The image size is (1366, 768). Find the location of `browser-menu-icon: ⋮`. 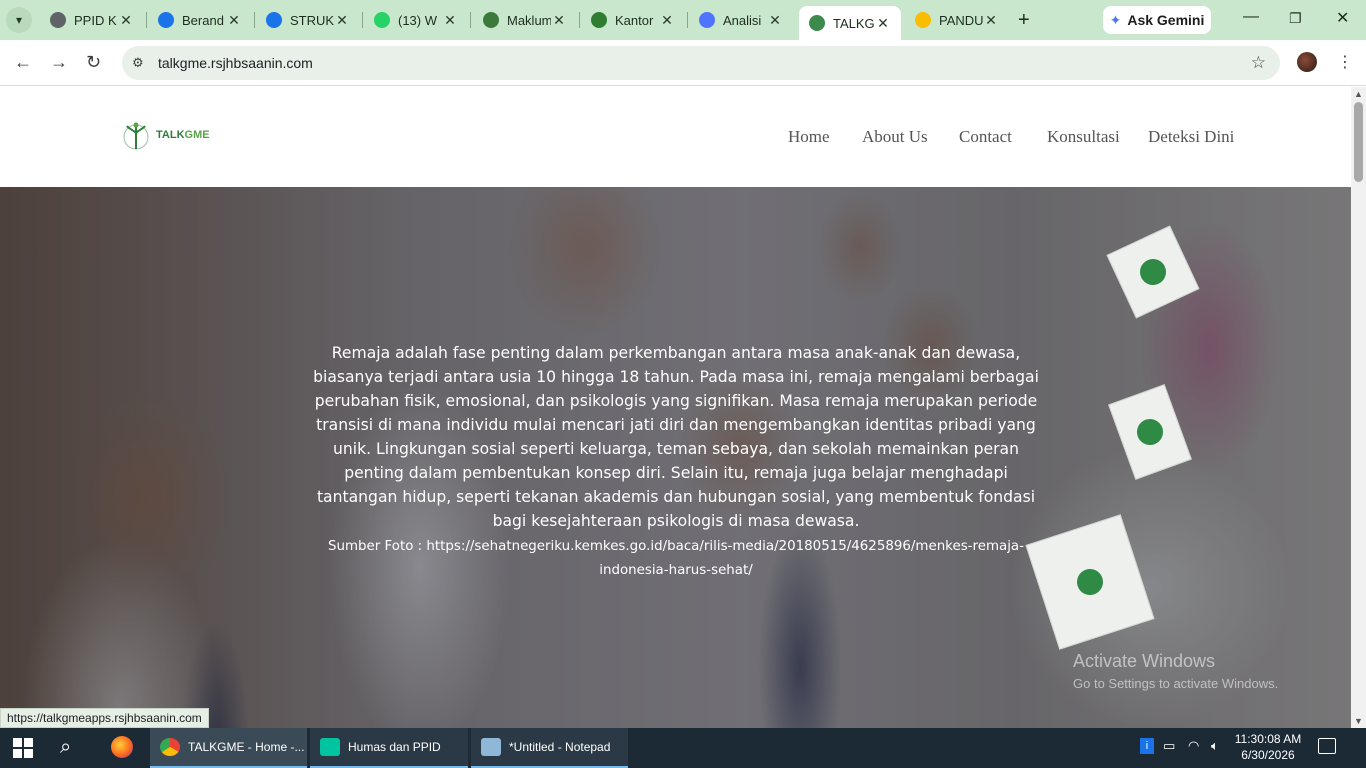

browser-menu-icon: ⋮ is located at coordinates (1345, 62).